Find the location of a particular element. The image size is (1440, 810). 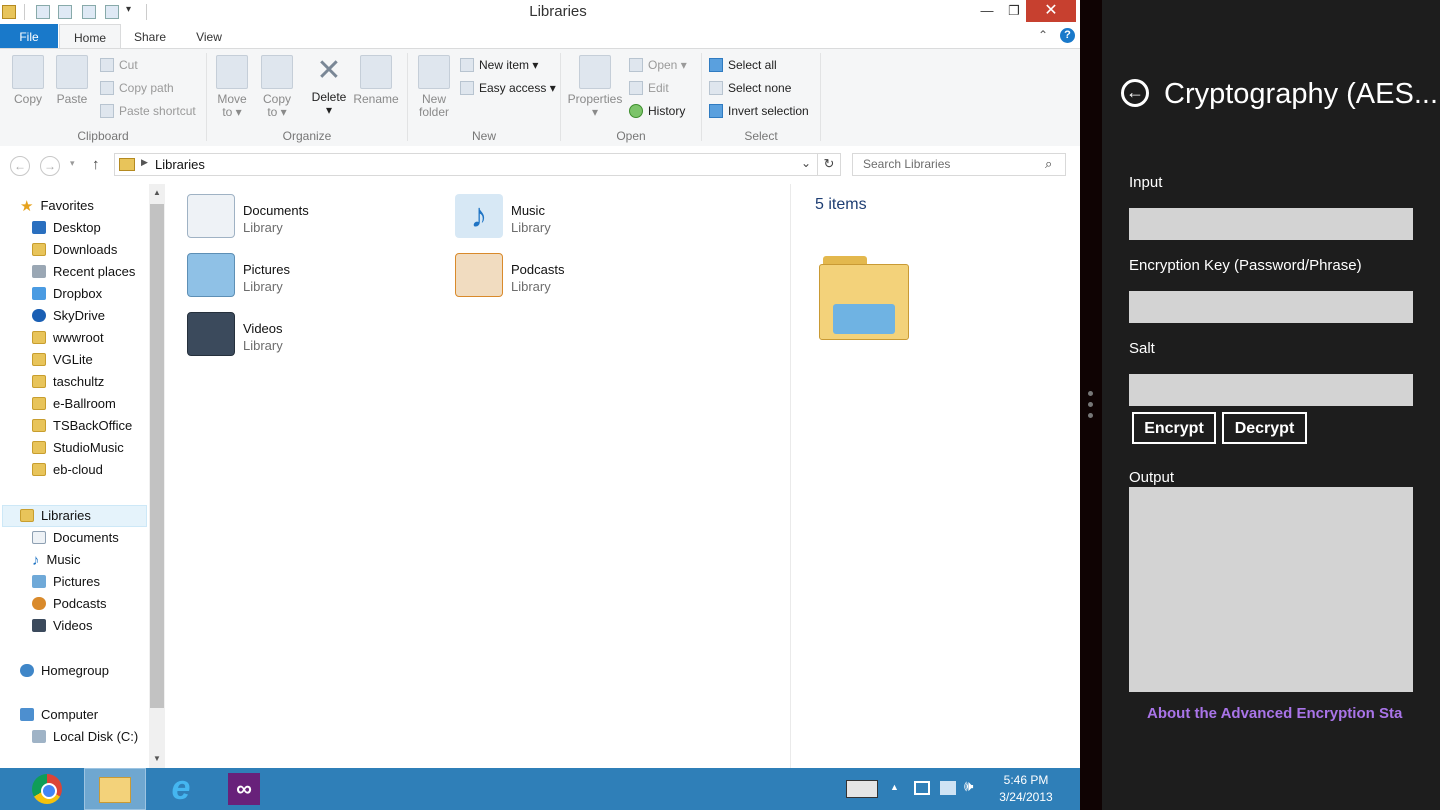

chrome-taskbar-button is located at coordinates (48, 789).